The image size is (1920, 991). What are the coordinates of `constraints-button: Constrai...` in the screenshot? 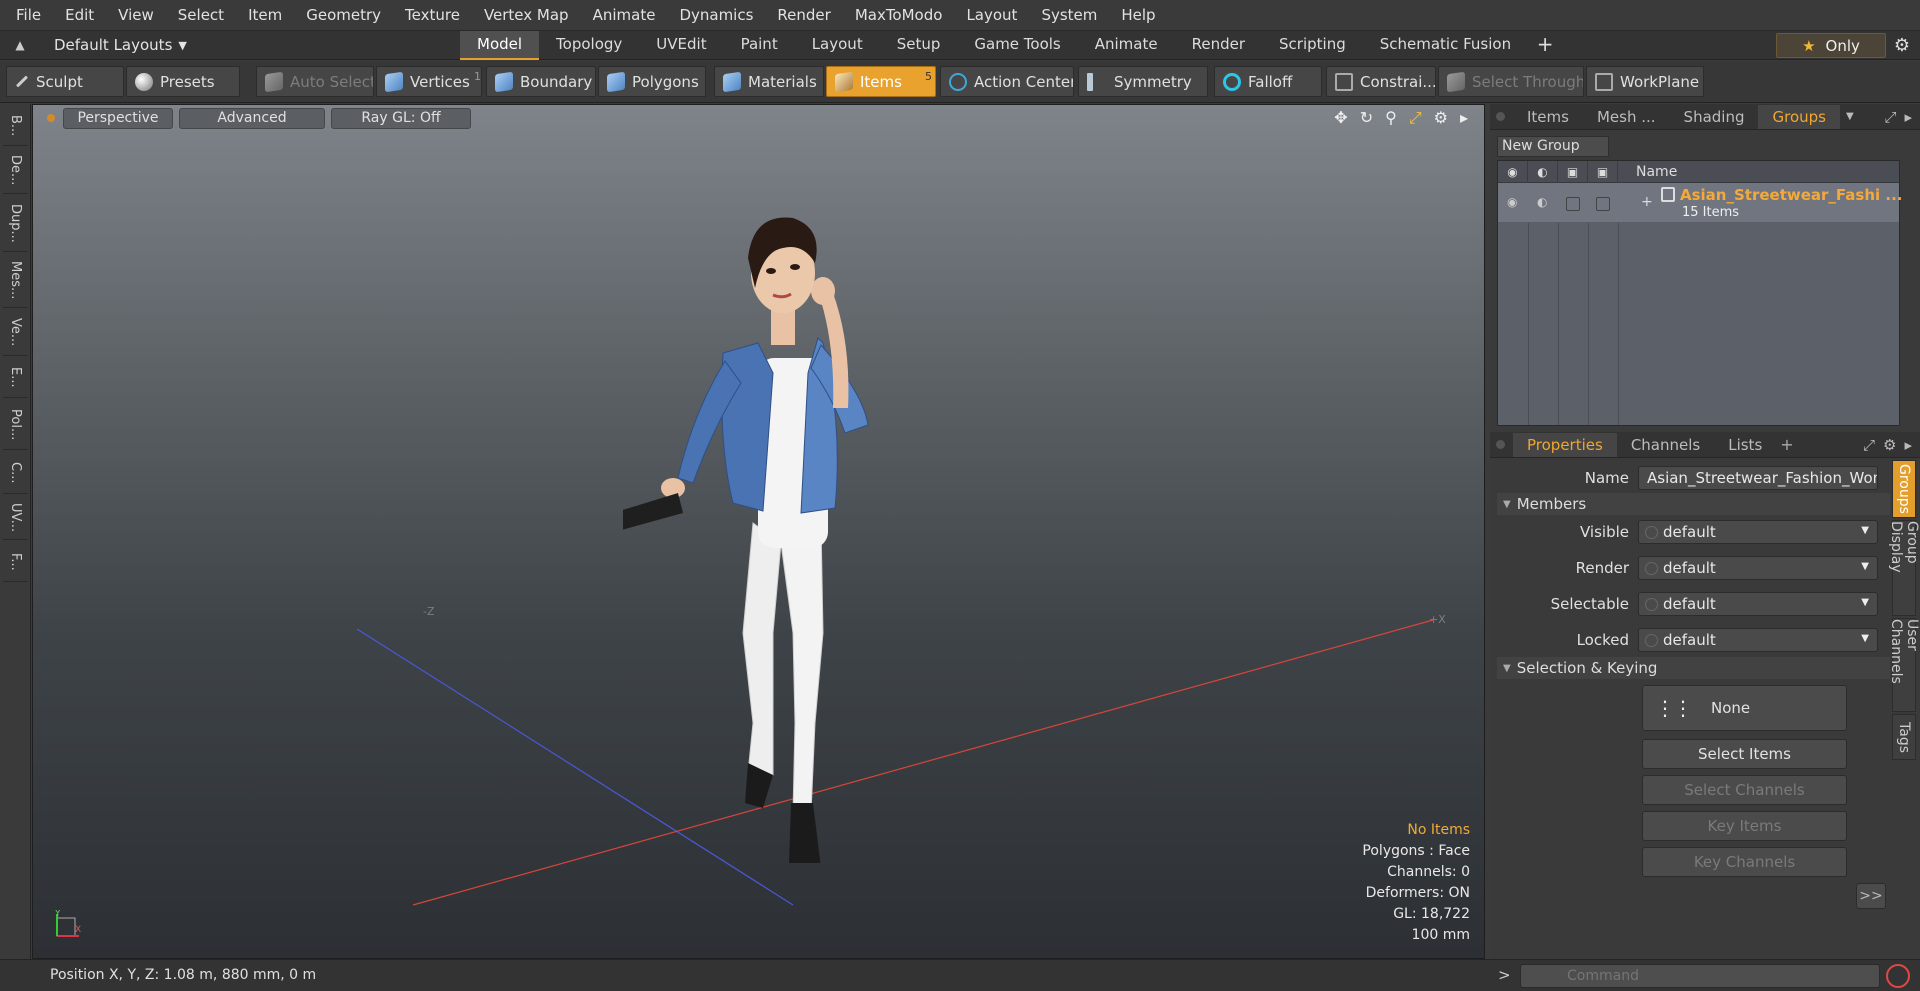 It's located at (1381, 81).